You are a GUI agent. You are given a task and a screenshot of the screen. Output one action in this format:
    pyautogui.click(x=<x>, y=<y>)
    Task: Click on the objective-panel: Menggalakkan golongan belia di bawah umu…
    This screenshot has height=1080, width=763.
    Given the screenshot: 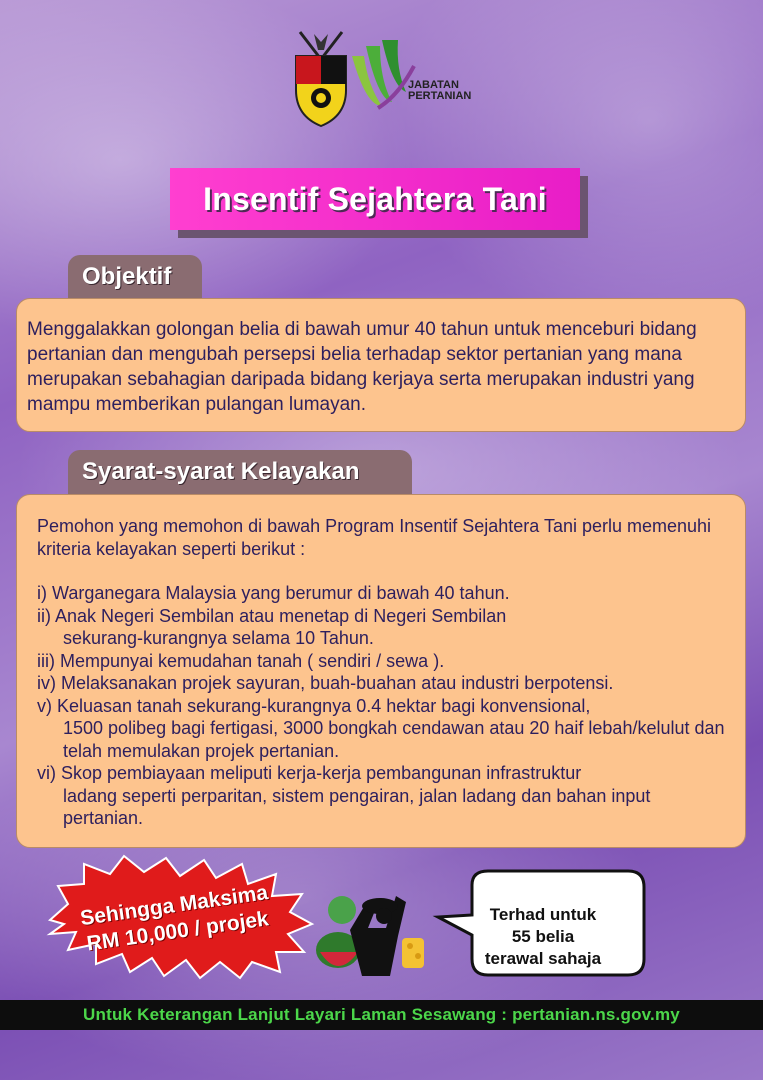 What is the action you would take?
    pyautogui.click(x=381, y=365)
    